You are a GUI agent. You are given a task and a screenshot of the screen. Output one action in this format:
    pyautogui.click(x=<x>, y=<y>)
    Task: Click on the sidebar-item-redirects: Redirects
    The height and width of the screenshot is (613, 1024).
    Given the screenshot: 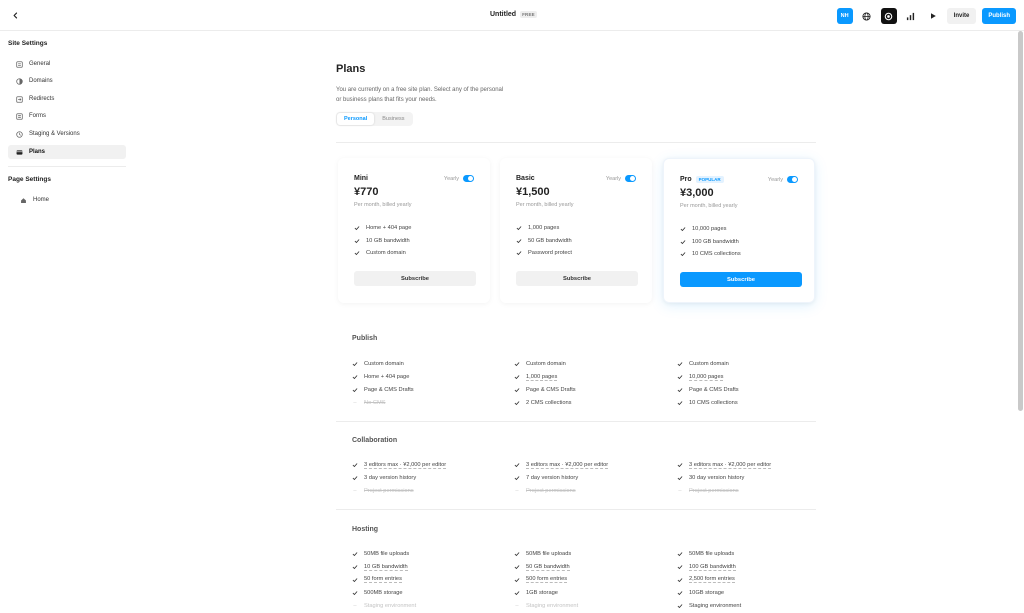 What is the action you would take?
    pyautogui.click(x=67, y=99)
    